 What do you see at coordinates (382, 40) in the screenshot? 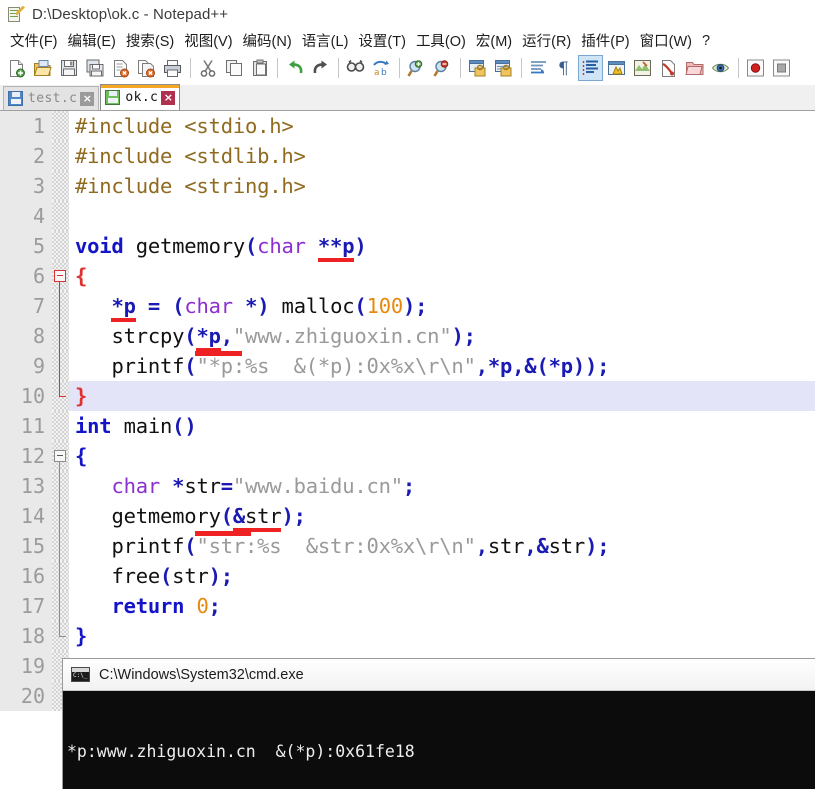
I see `menu-settings: 设置(T)` at bounding box center [382, 40].